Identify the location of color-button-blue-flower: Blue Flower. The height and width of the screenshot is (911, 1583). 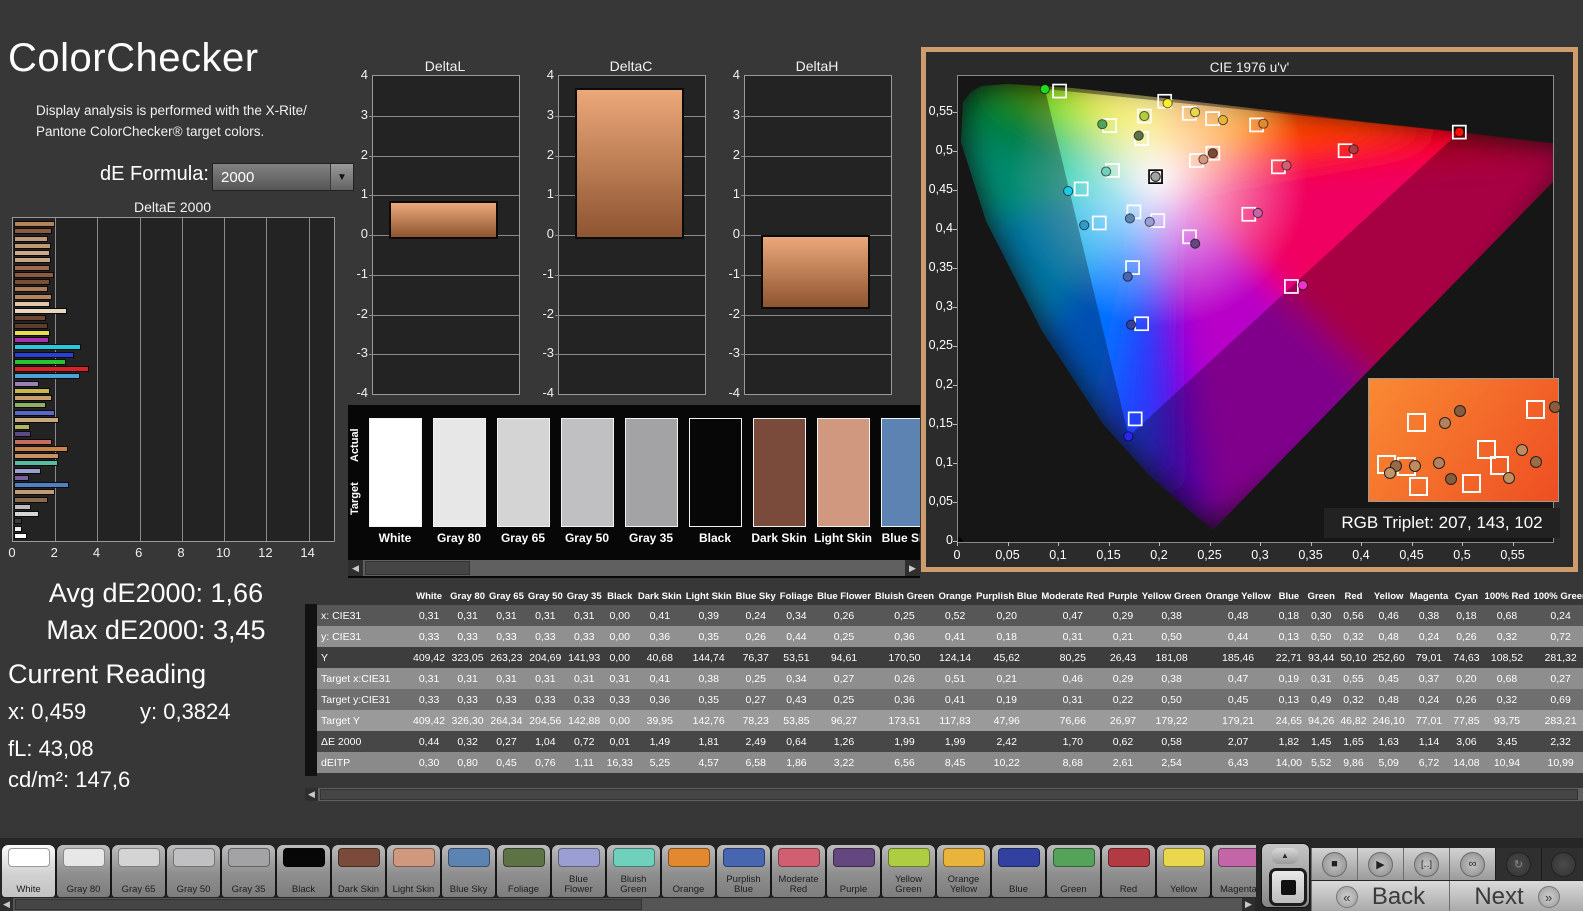
(578, 871).